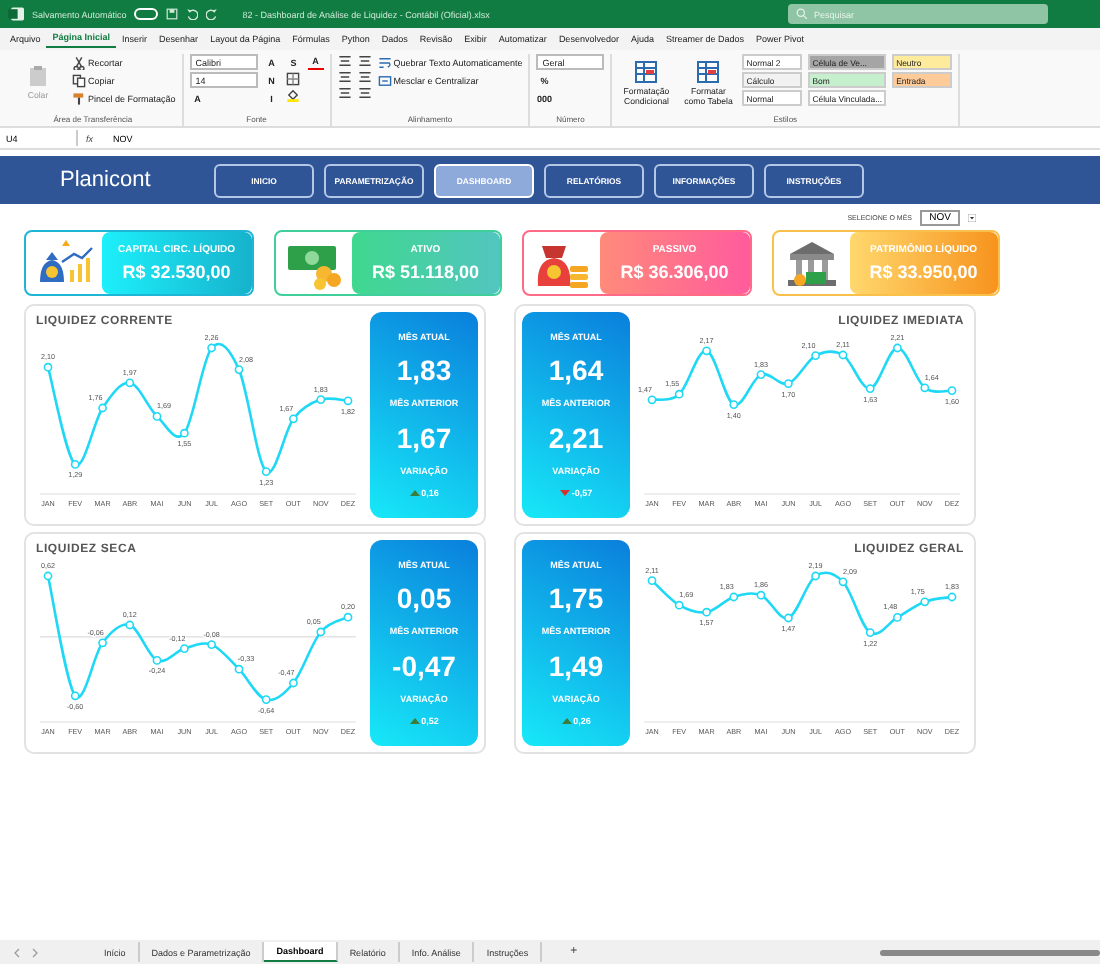 This screenshot has width=1100, height=964. What do you see at coordinates (292, 79) in the screenshot?
I see `border-icon` at bounding box center [292, 79].